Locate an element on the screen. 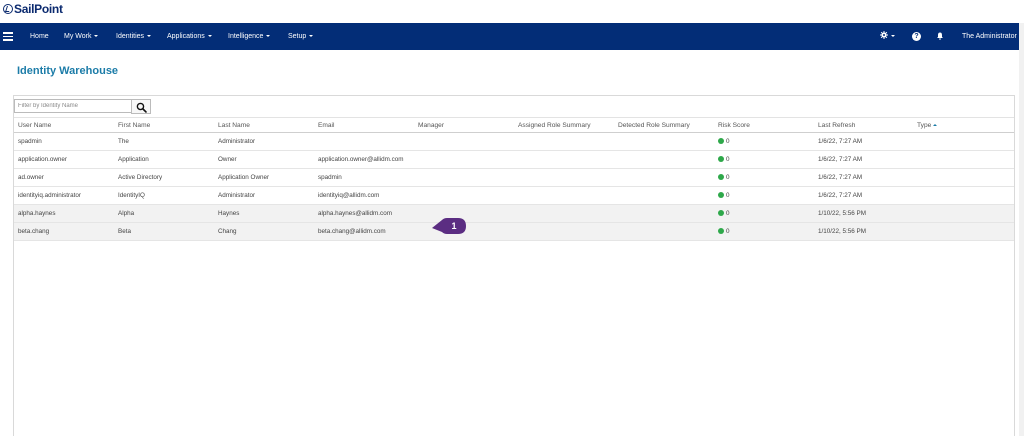 This screenshot has width=1024, height=436. cell-last-name: Chang is located at coordinates (227, 231).